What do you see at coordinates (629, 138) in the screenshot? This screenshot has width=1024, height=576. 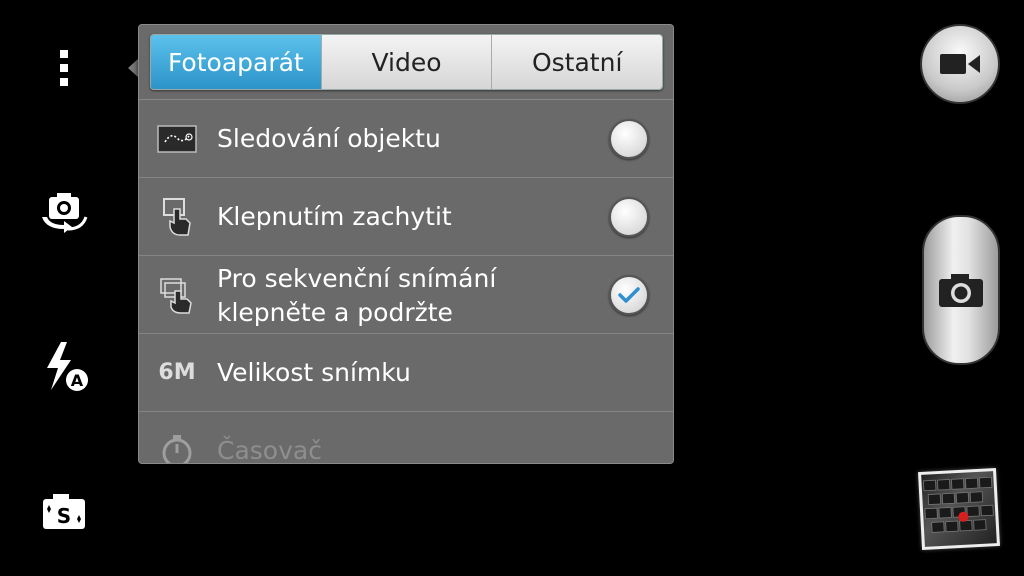 I see `object-tracking-checkbox` at bounding box center [629, 138].